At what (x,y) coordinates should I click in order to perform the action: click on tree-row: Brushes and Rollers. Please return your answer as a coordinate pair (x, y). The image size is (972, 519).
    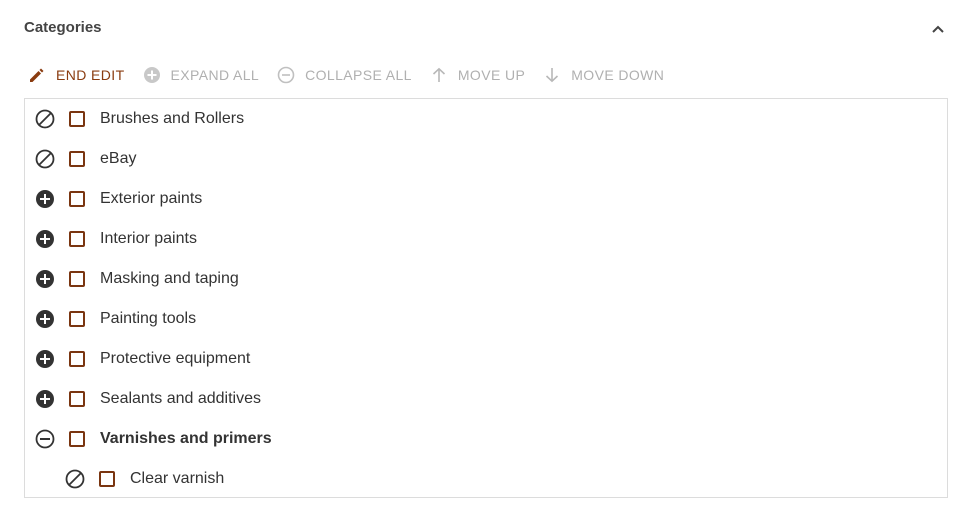
    Looking at the image, I should click on (486, 119).